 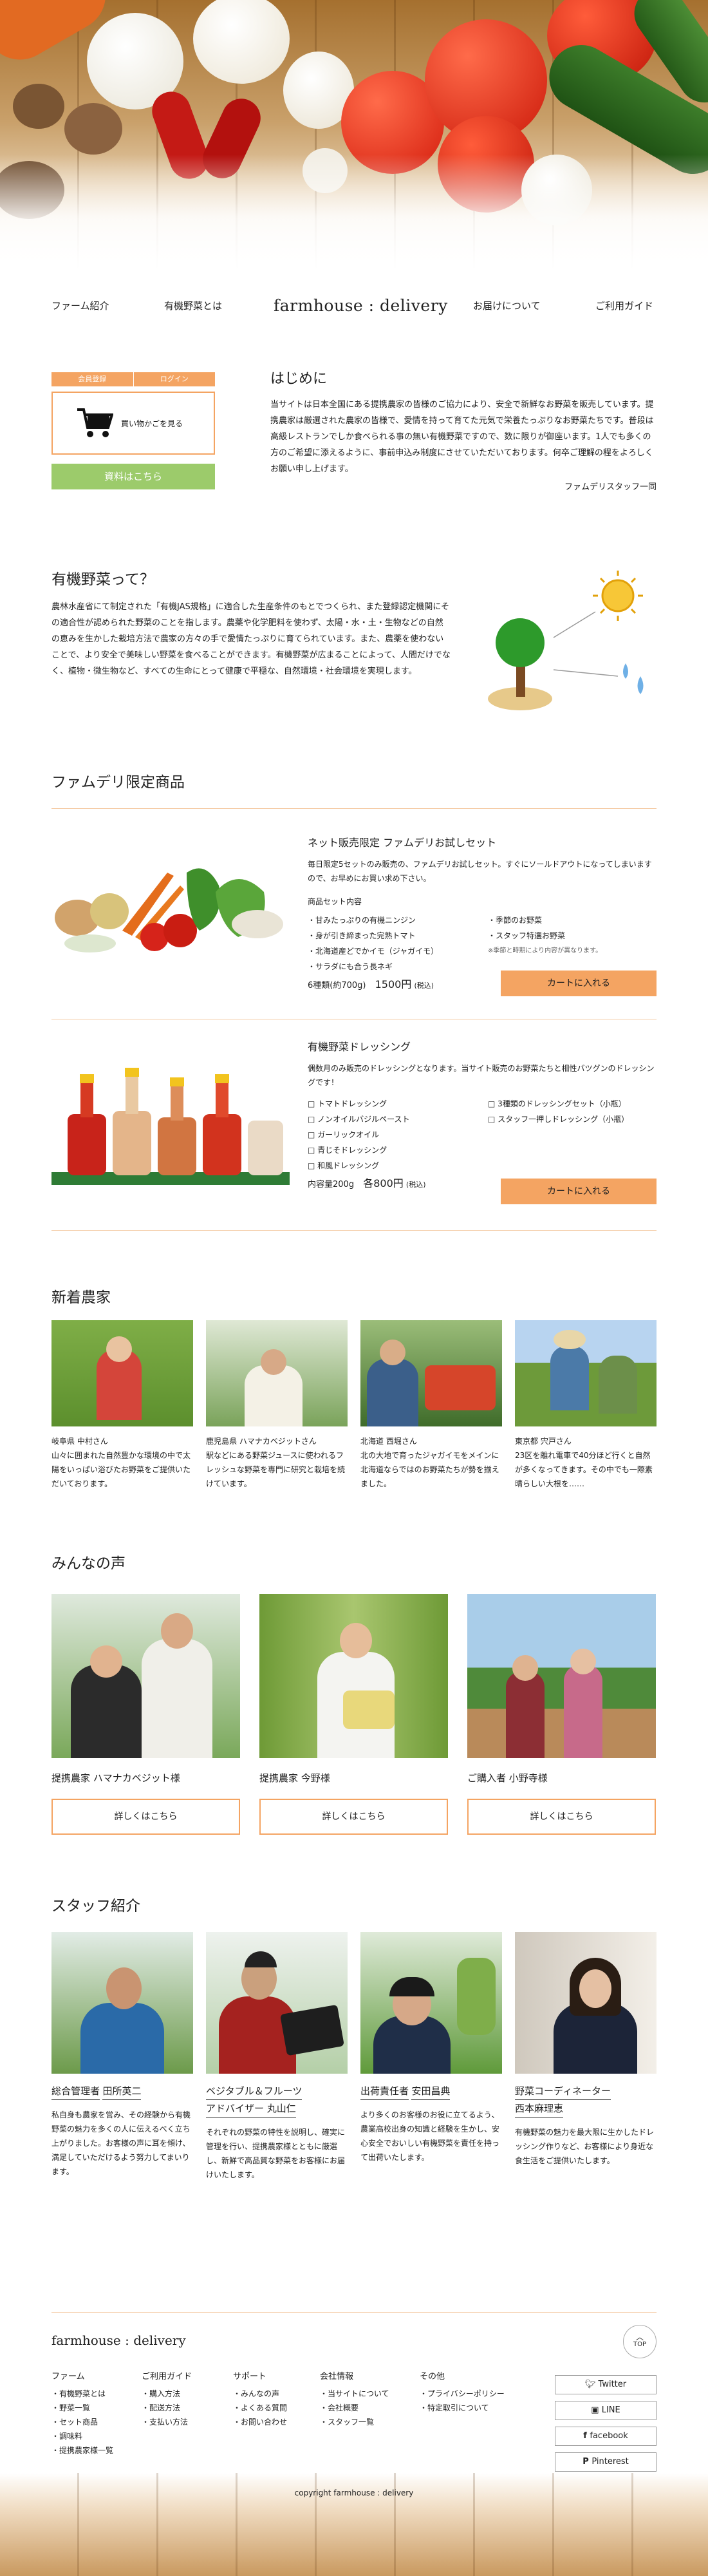 What do you see at coordinates (82, 2450) in the screenshot?
I see `footer-link: ・提携農家様一覧` at bounding box center [82, 2450].